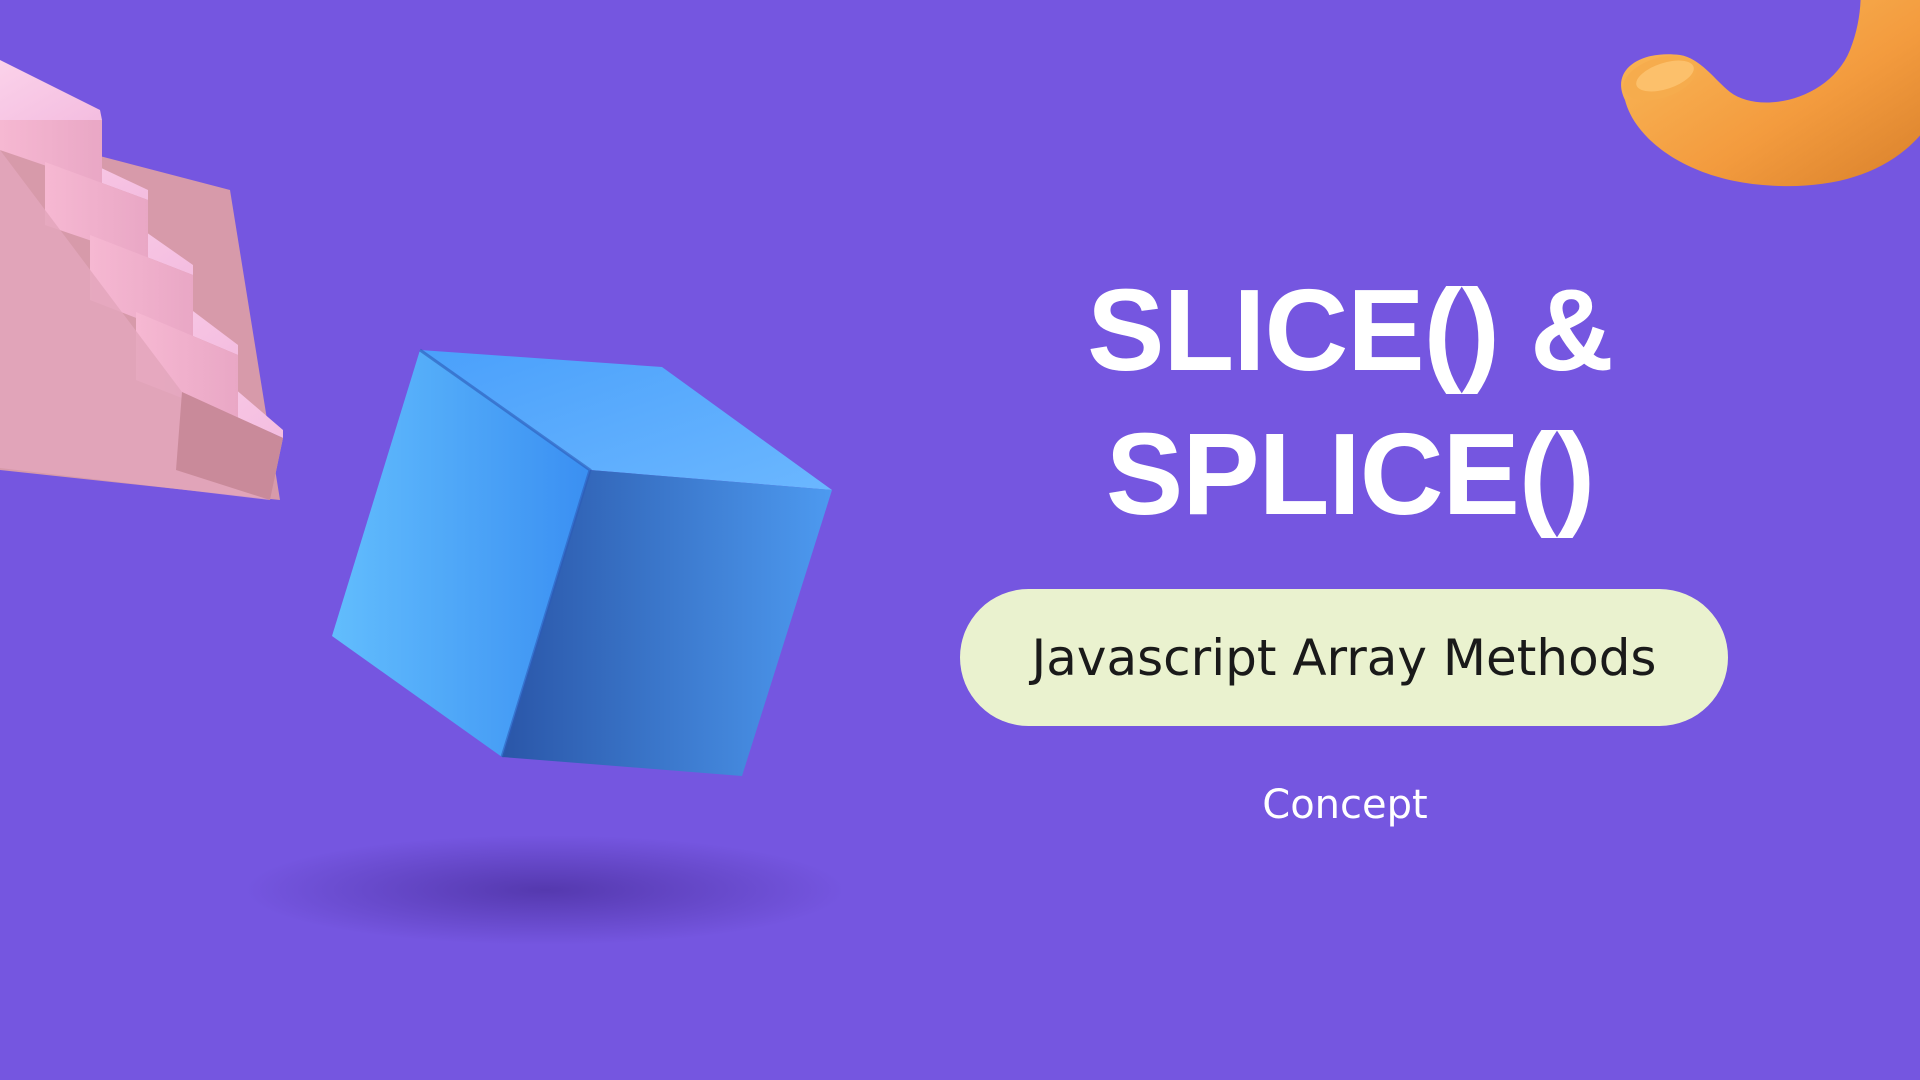 The width and height of the screenshot is (1920, 1080). Describe the element at coordinates (141, 280) in the screenshot. I see `pink-stairs-icon` at that location.